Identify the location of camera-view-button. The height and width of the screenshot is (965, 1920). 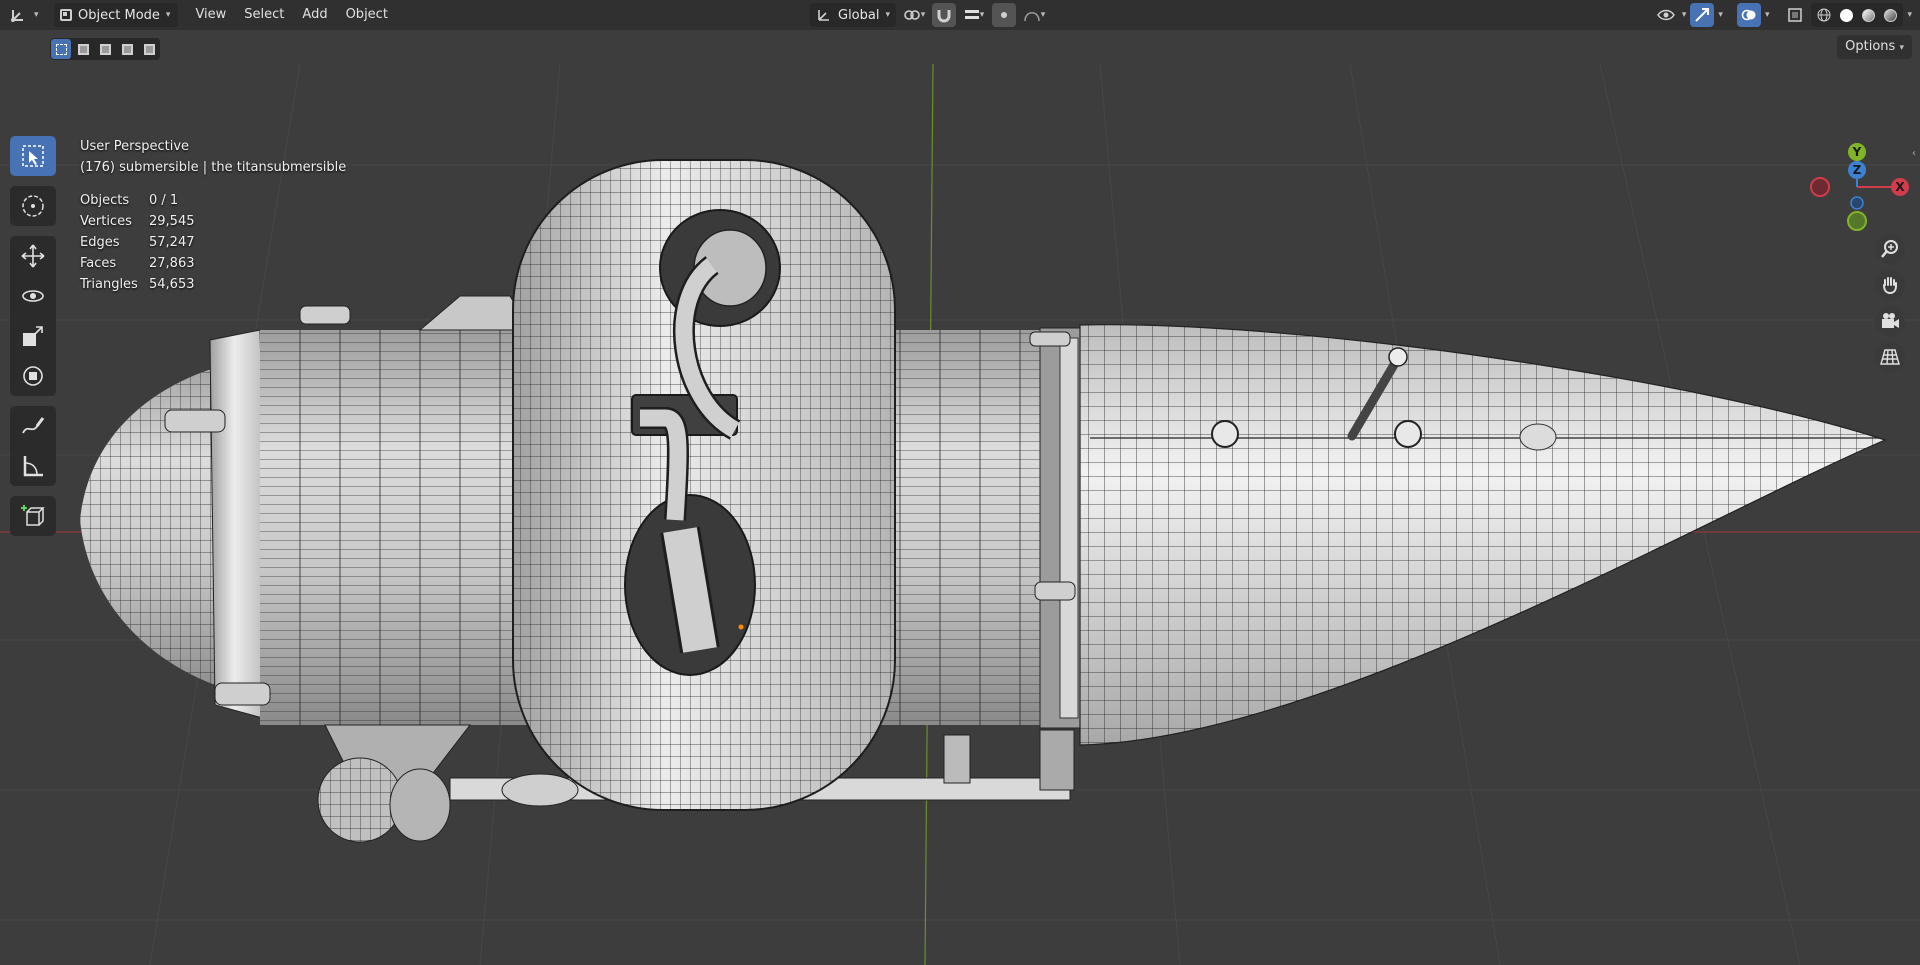
(1890, 321).